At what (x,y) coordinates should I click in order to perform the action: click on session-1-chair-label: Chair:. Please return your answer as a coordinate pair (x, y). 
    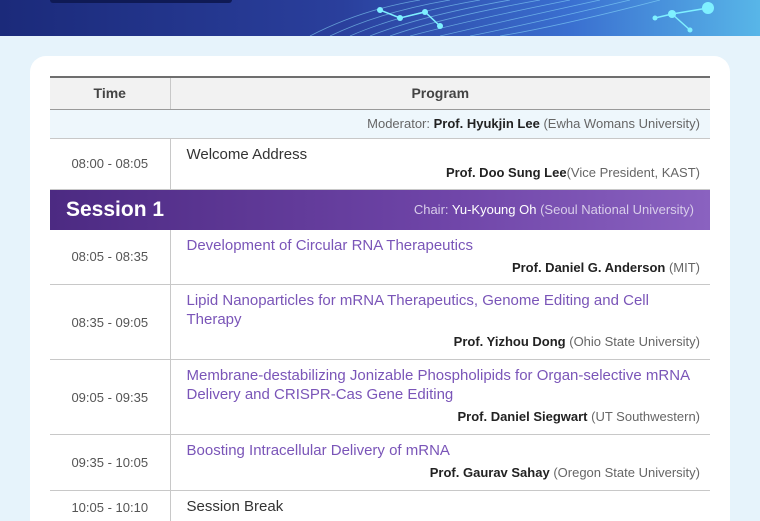
    Looking at the image, I should click on (431, 209).